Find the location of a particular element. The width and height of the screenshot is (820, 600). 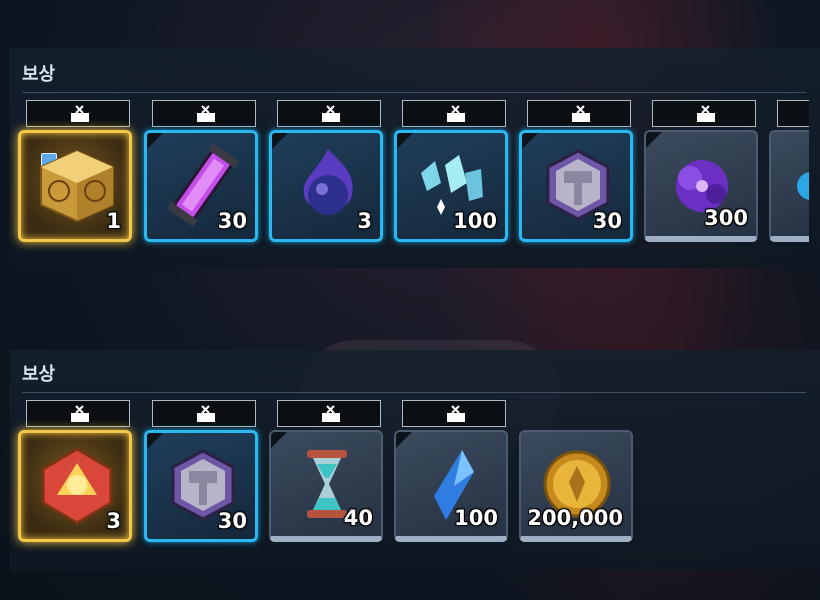

item-card: 300 is located at coordinates (701, 186).